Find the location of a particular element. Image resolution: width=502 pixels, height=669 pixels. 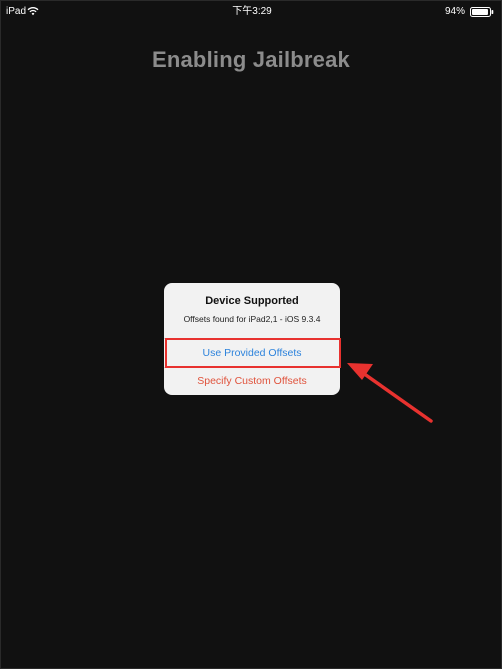

page-title: Enabling Jailbreak is located at coordinates (250, 59).